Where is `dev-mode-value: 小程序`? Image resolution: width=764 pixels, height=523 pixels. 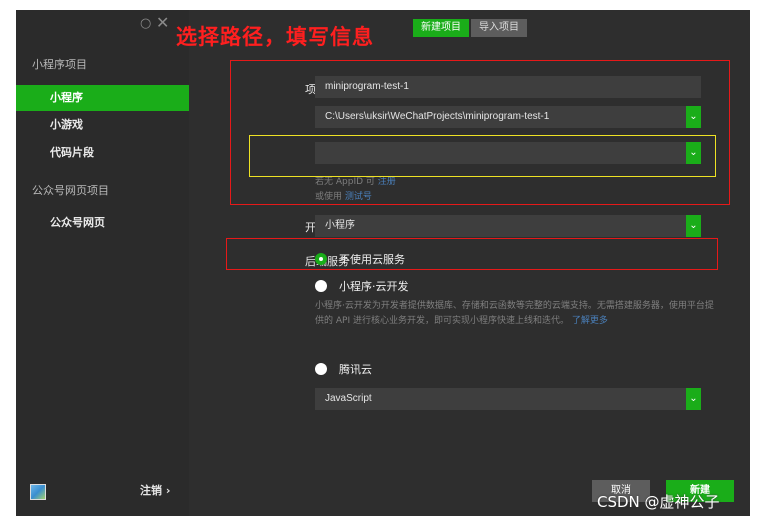 dev-mode-value: 小程序 is located at coordinates (340, 225).